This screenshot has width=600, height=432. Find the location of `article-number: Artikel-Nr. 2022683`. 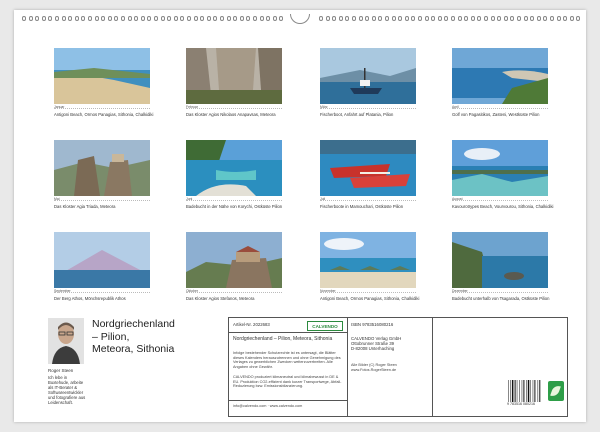

article-number: Artikel-Nr. 2022683 is located at coordinates (251, 324).